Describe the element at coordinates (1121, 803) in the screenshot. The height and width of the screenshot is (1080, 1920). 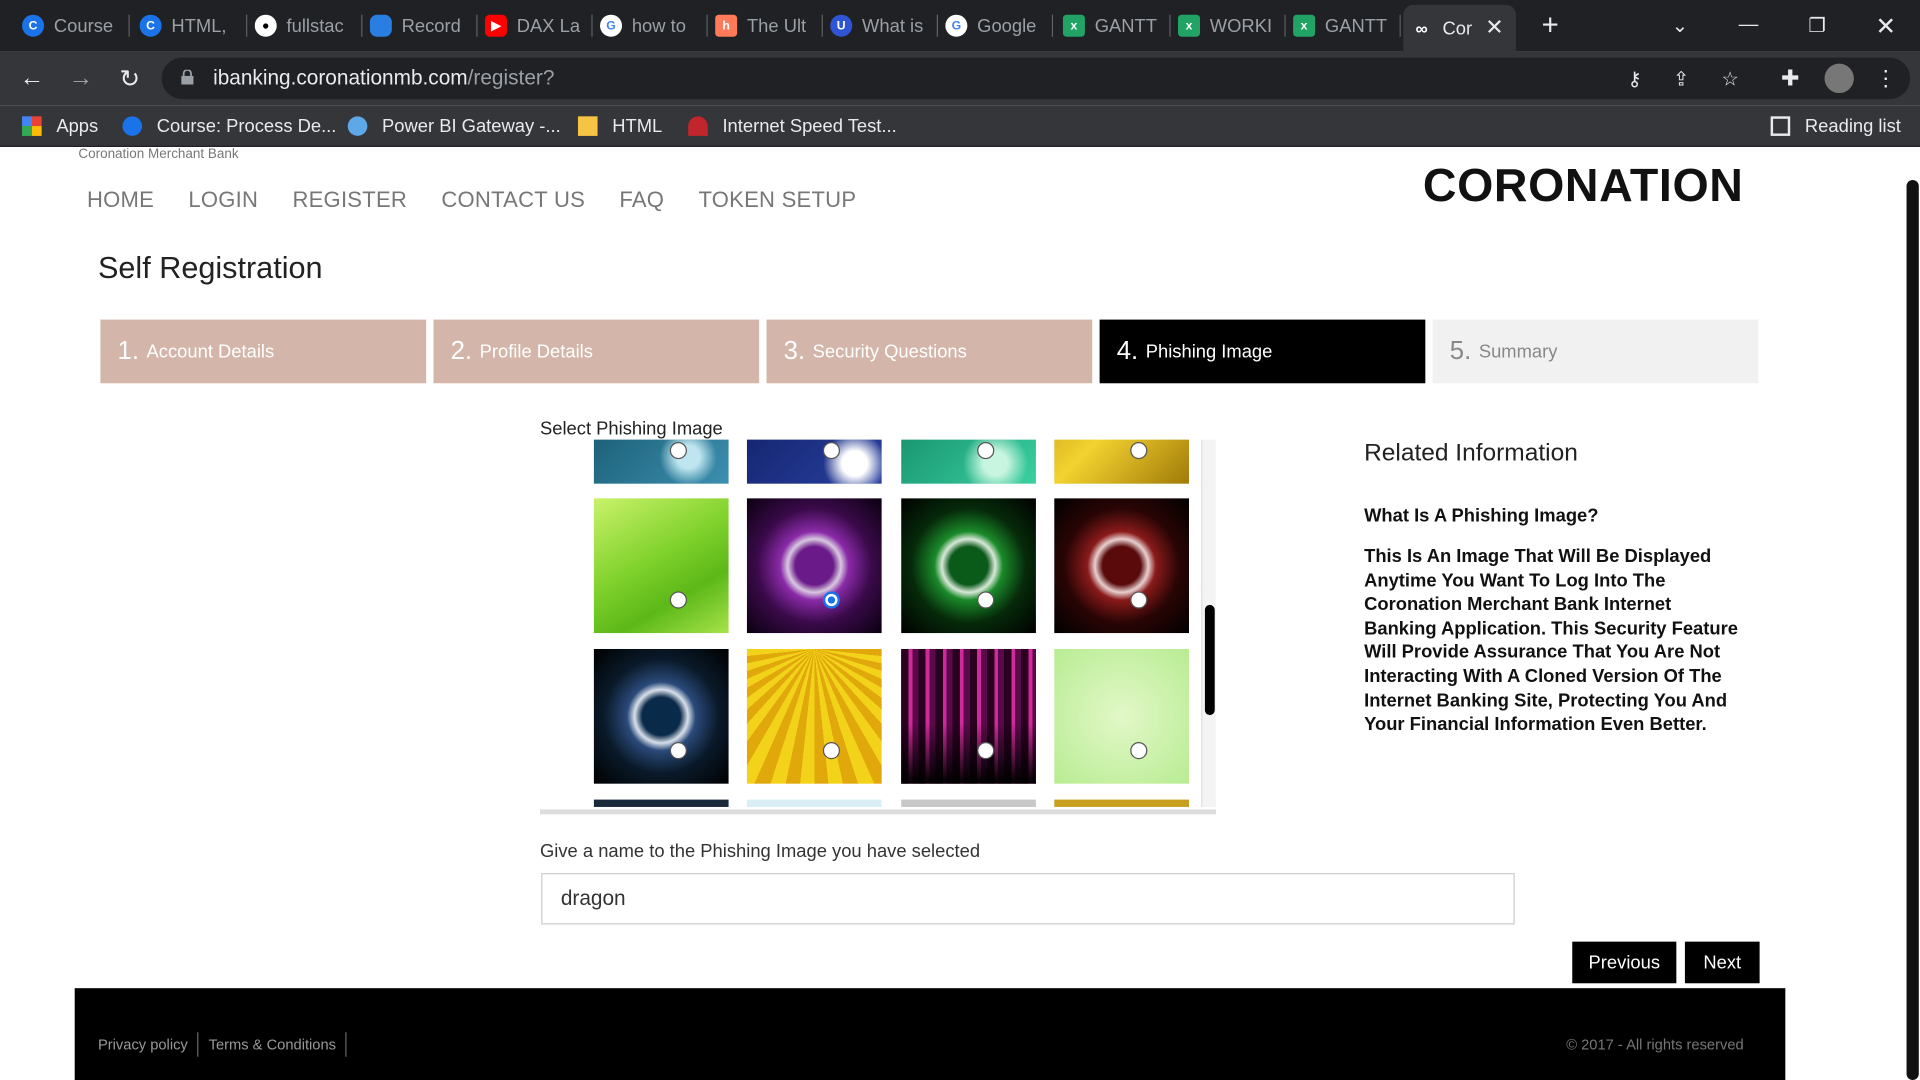
I see `image-option-gold-partial` at that location.